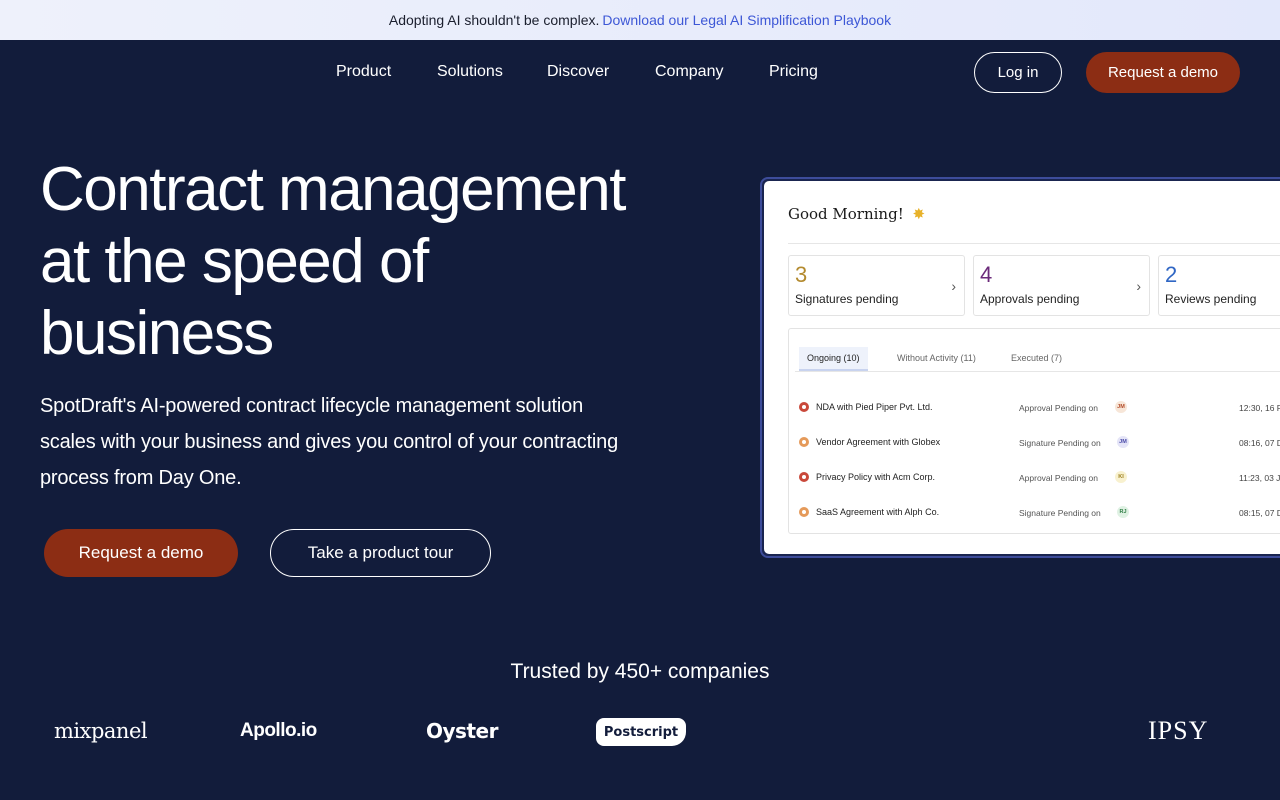  I want to click on hero-request-demo-button: Request a demo, so click(141, 553).